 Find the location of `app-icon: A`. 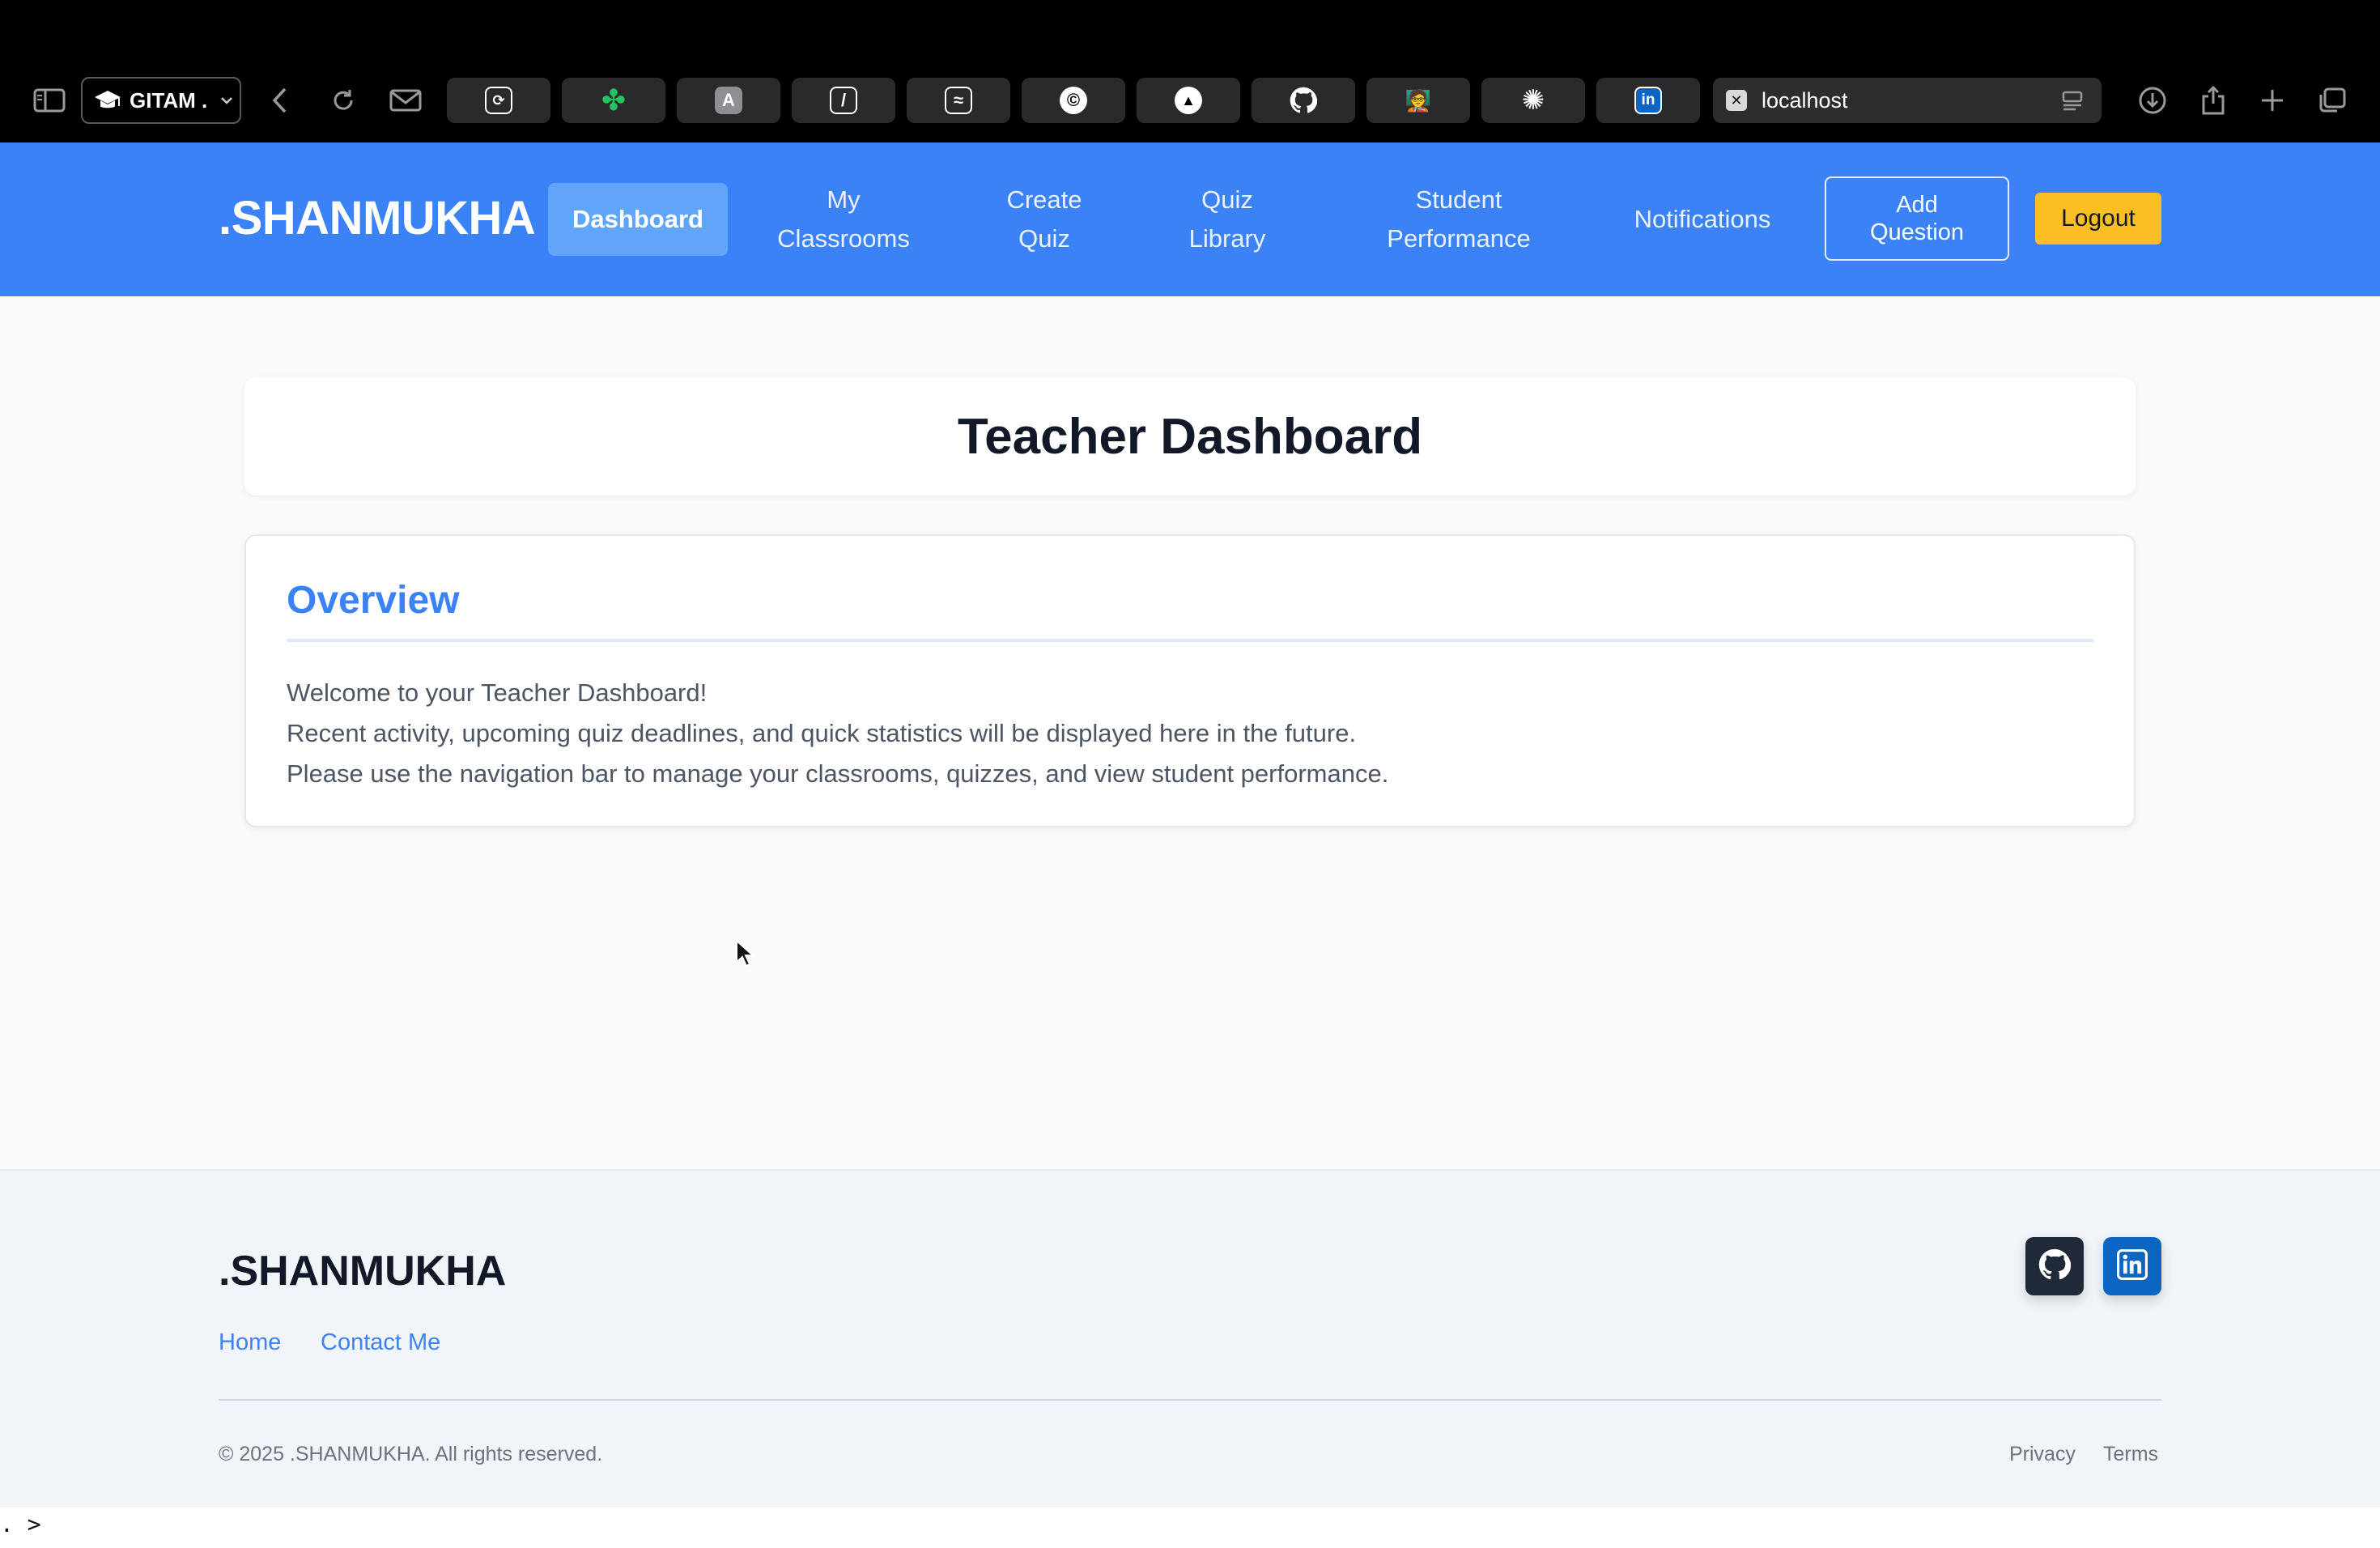

app-icon: A is located at coordinates (729, 100).